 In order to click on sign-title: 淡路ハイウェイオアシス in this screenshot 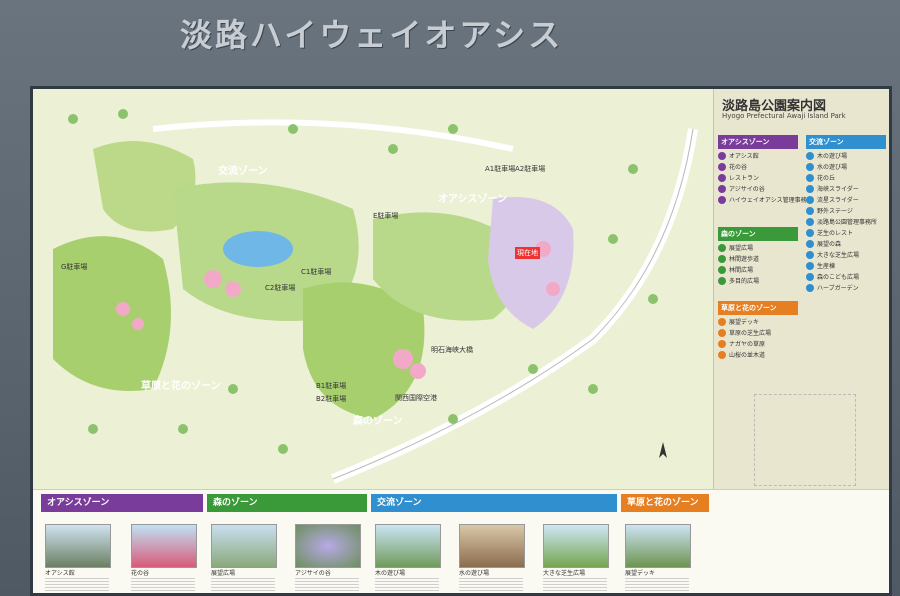, I will do `click(372, 35)`.